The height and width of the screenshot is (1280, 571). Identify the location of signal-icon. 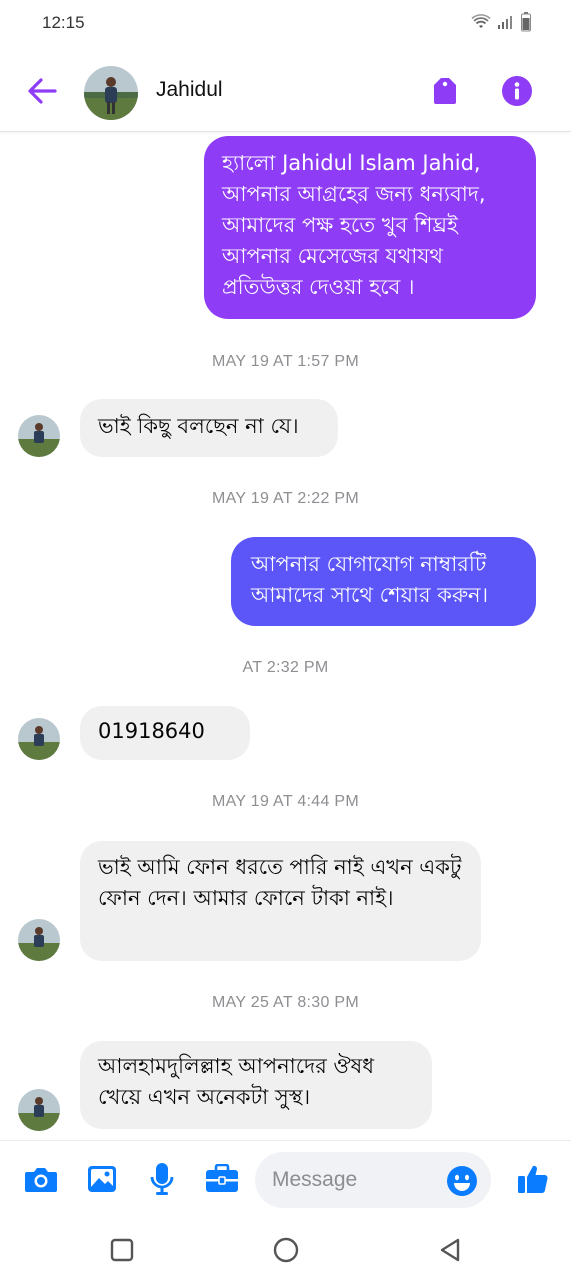
(505, 22).